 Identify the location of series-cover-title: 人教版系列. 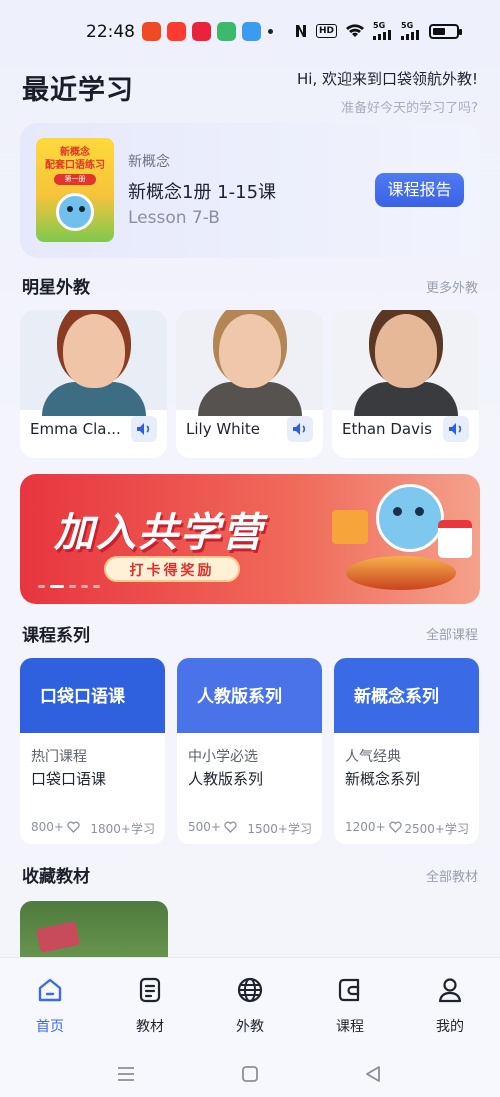
(239, 697).